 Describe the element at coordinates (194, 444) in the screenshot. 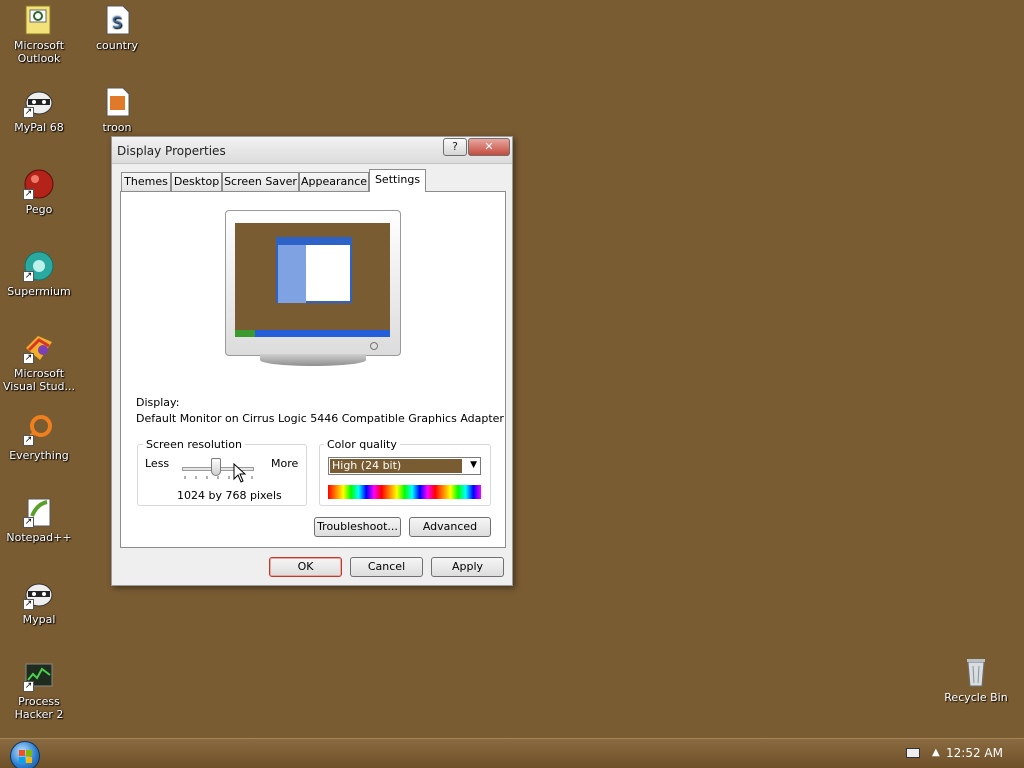

I see `screen-resolution-title: Screen resolution` at that location.